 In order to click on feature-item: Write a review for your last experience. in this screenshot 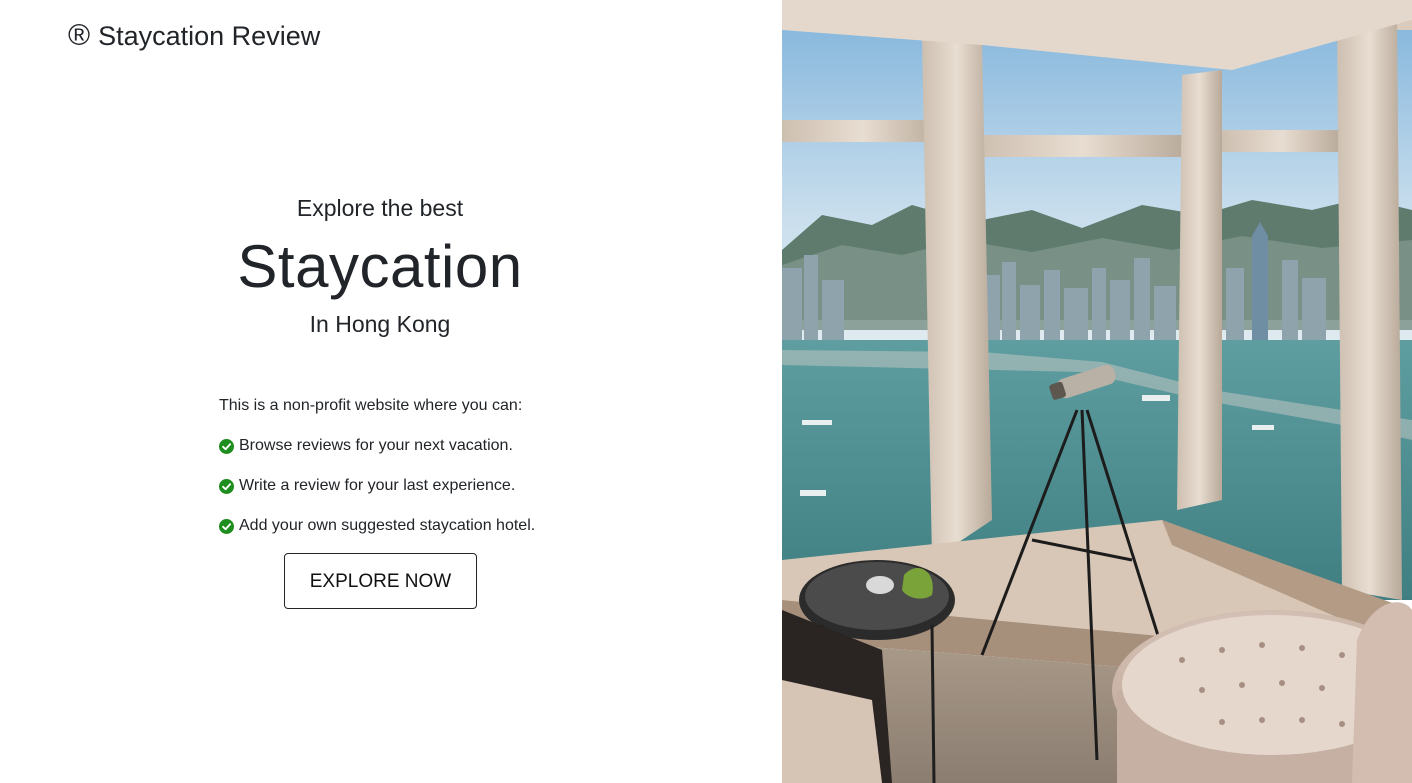, I will do `click(377, 486)`.